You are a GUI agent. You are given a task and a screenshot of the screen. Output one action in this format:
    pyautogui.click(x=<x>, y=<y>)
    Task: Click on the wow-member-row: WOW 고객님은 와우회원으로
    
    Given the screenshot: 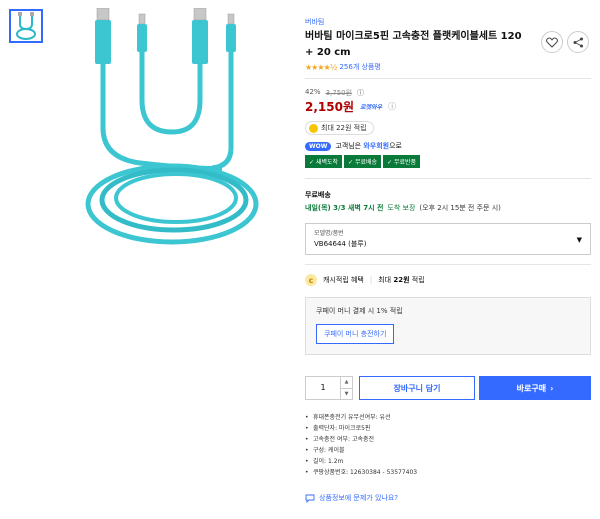 What is the action you would take?
    pyautogui.click(x=353, y=146)
    